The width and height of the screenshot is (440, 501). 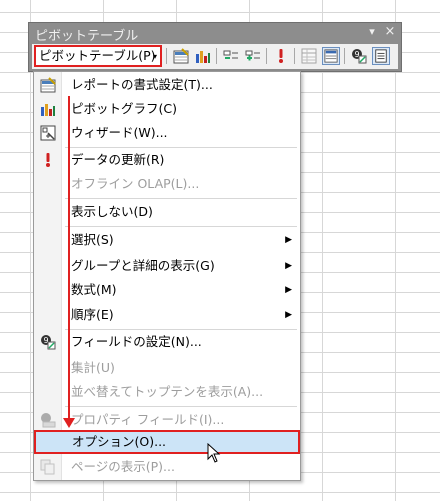 I want to click on toolbar-close-icon: ×, so click(x=390, y=31).